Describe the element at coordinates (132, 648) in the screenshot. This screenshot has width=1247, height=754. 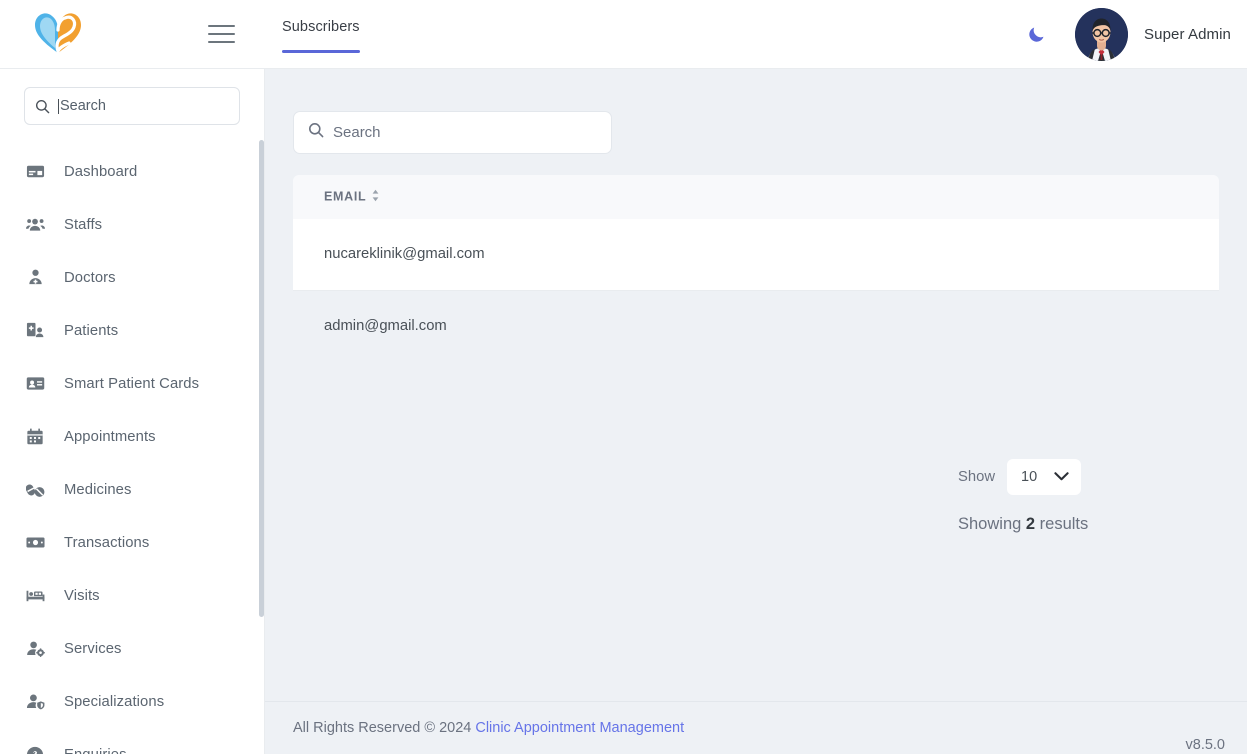
I see `sidebar-item-services: Services` at that location.